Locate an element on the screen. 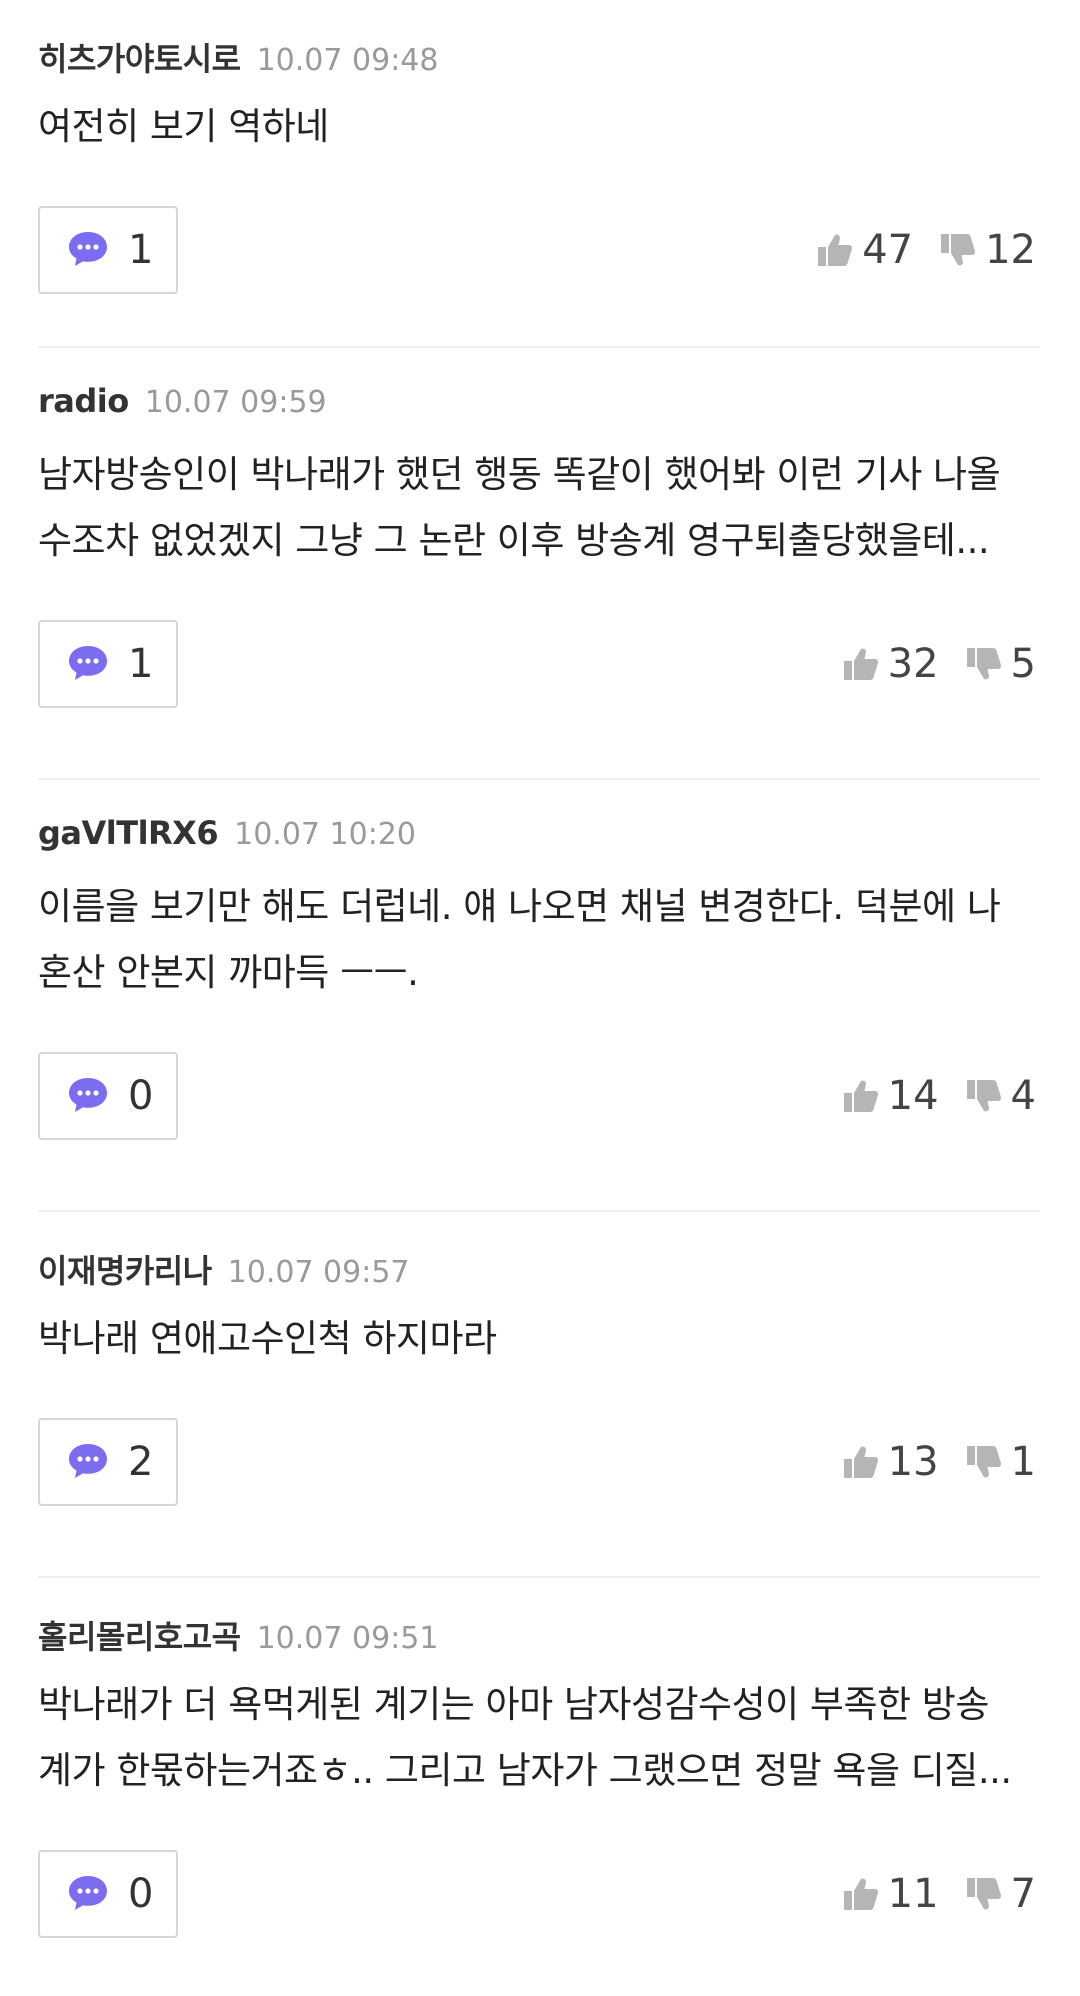  dislike-count: 5 is located at coordinates (1023, 664).